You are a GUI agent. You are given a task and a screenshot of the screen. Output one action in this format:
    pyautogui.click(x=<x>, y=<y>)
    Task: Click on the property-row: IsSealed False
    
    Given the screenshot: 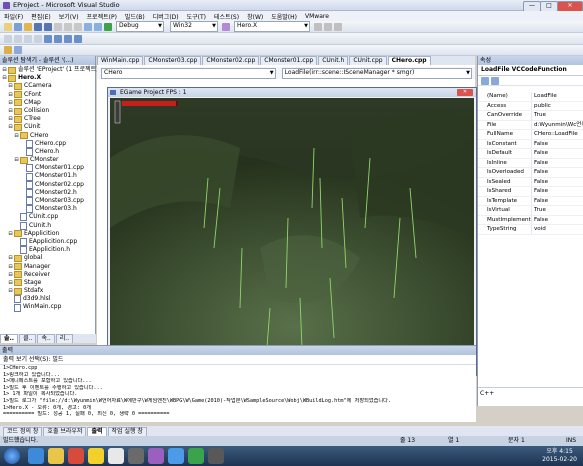 What is the action you would take?
    pyautogui.click(x=530, y=182)
    